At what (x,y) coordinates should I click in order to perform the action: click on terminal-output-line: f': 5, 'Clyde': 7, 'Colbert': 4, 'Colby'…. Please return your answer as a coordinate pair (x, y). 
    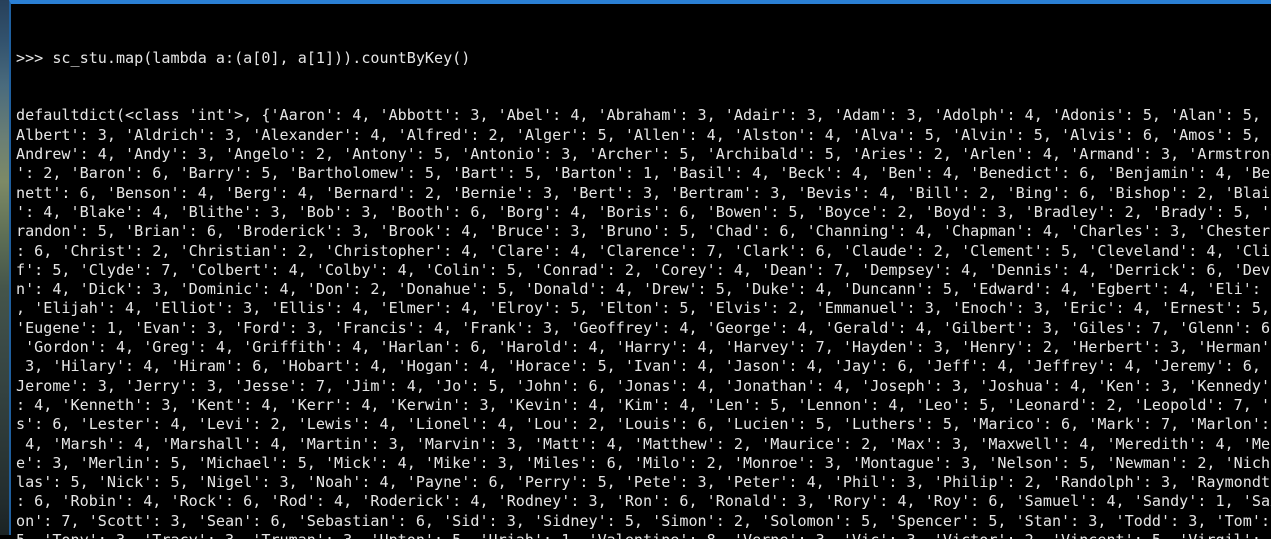
    Looking at the image, I should click on (643, 269).